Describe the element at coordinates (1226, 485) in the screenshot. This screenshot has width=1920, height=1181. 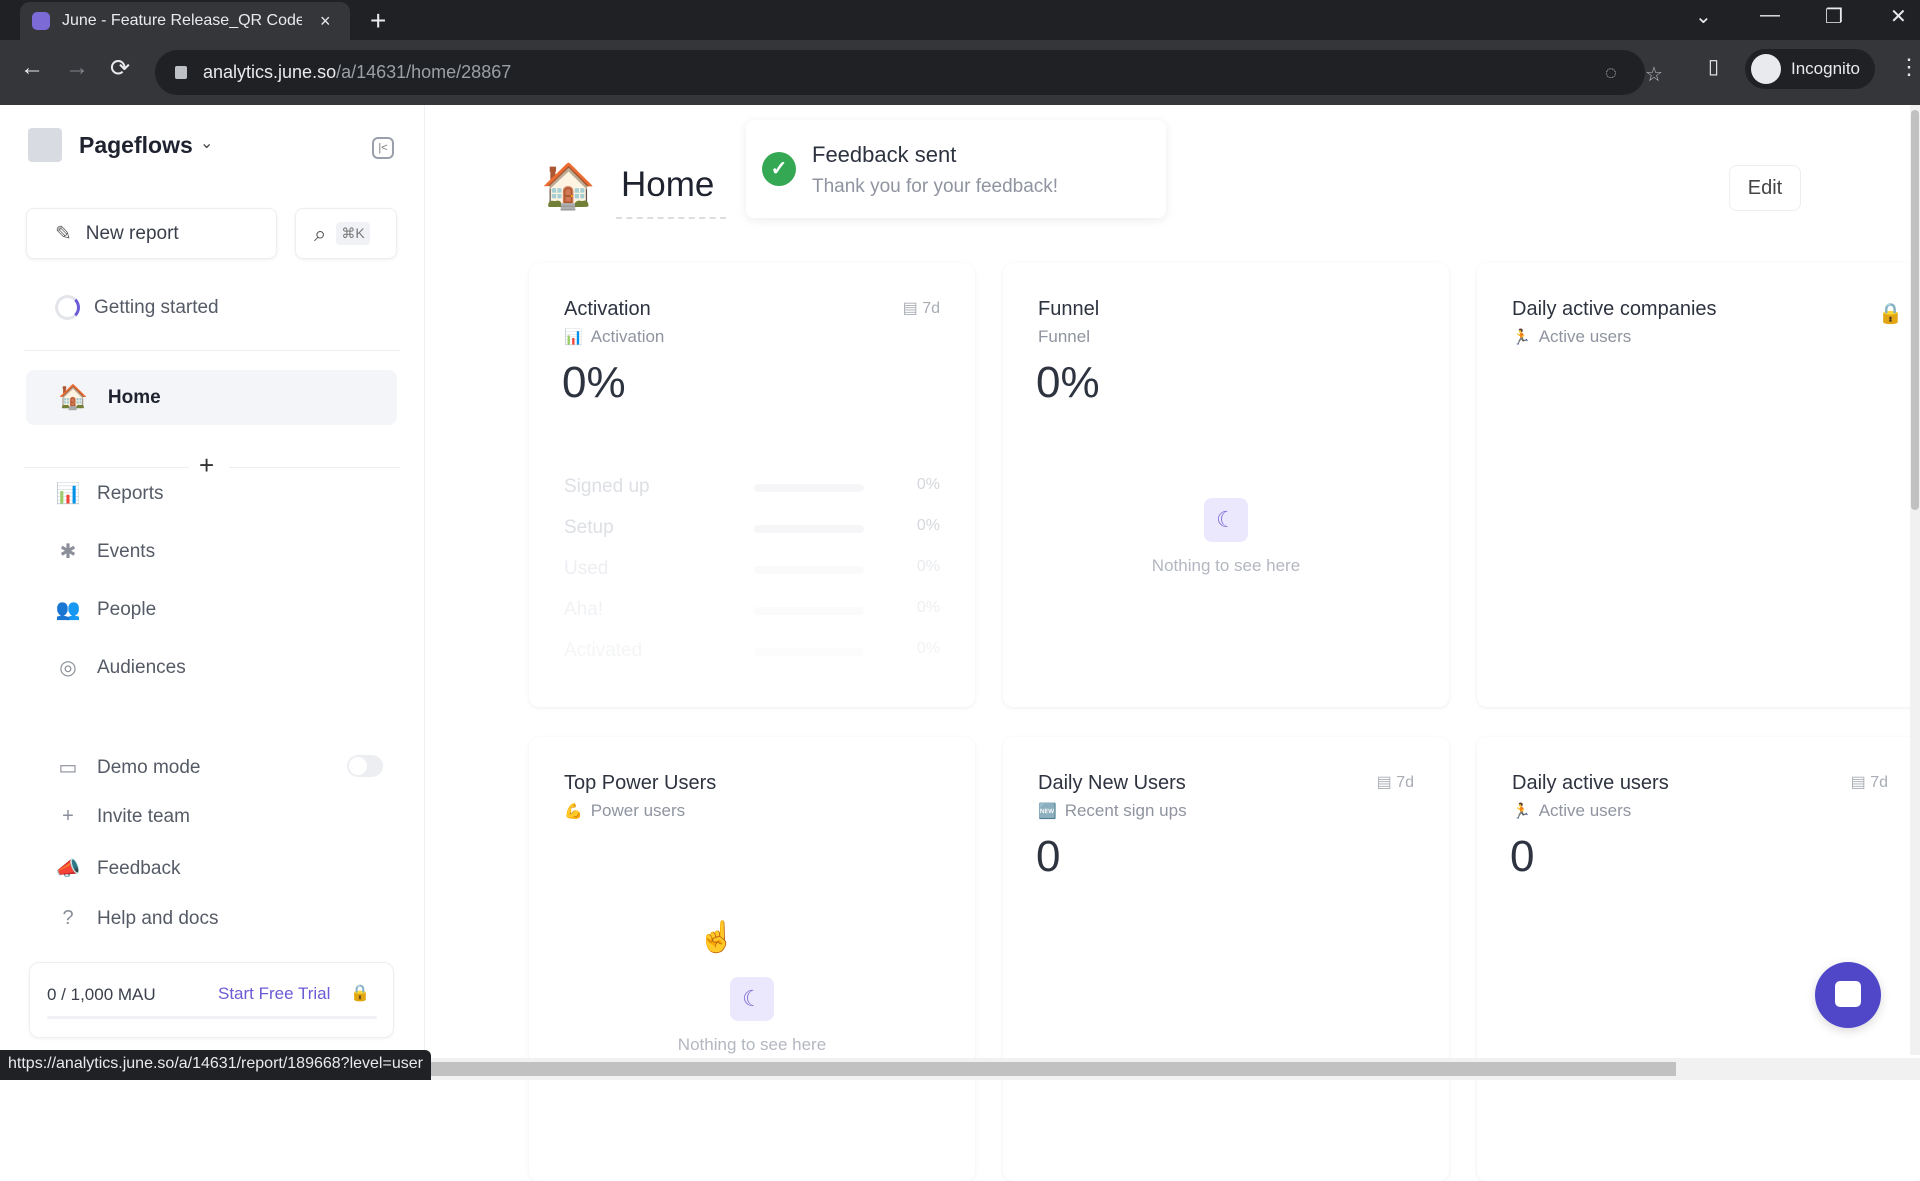
I see `funnel-card: Funnel Funnel 0% ☾ Nothing to see here` at that location.